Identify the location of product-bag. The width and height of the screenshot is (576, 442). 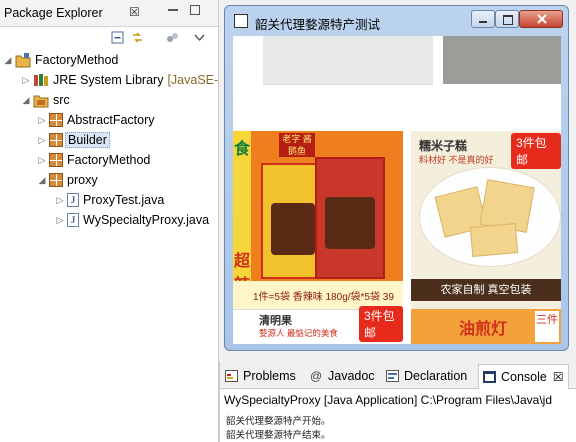
(350, 218).